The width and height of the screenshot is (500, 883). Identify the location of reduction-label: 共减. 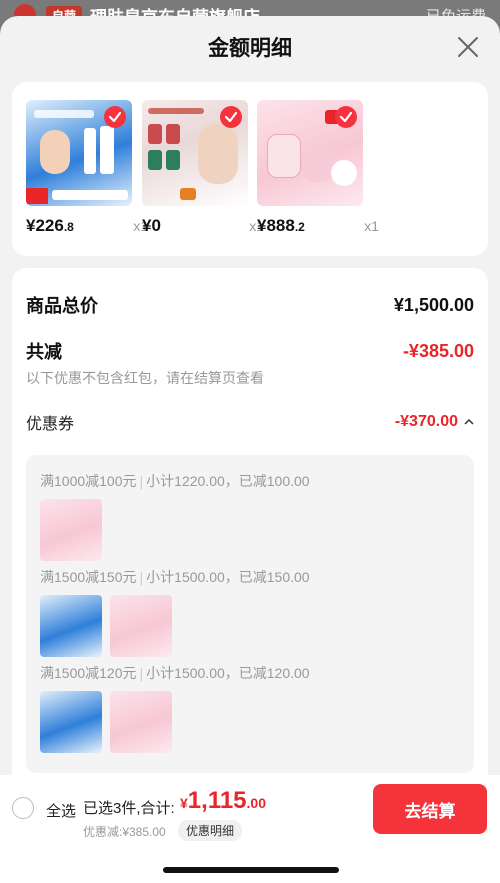
(44, 352).